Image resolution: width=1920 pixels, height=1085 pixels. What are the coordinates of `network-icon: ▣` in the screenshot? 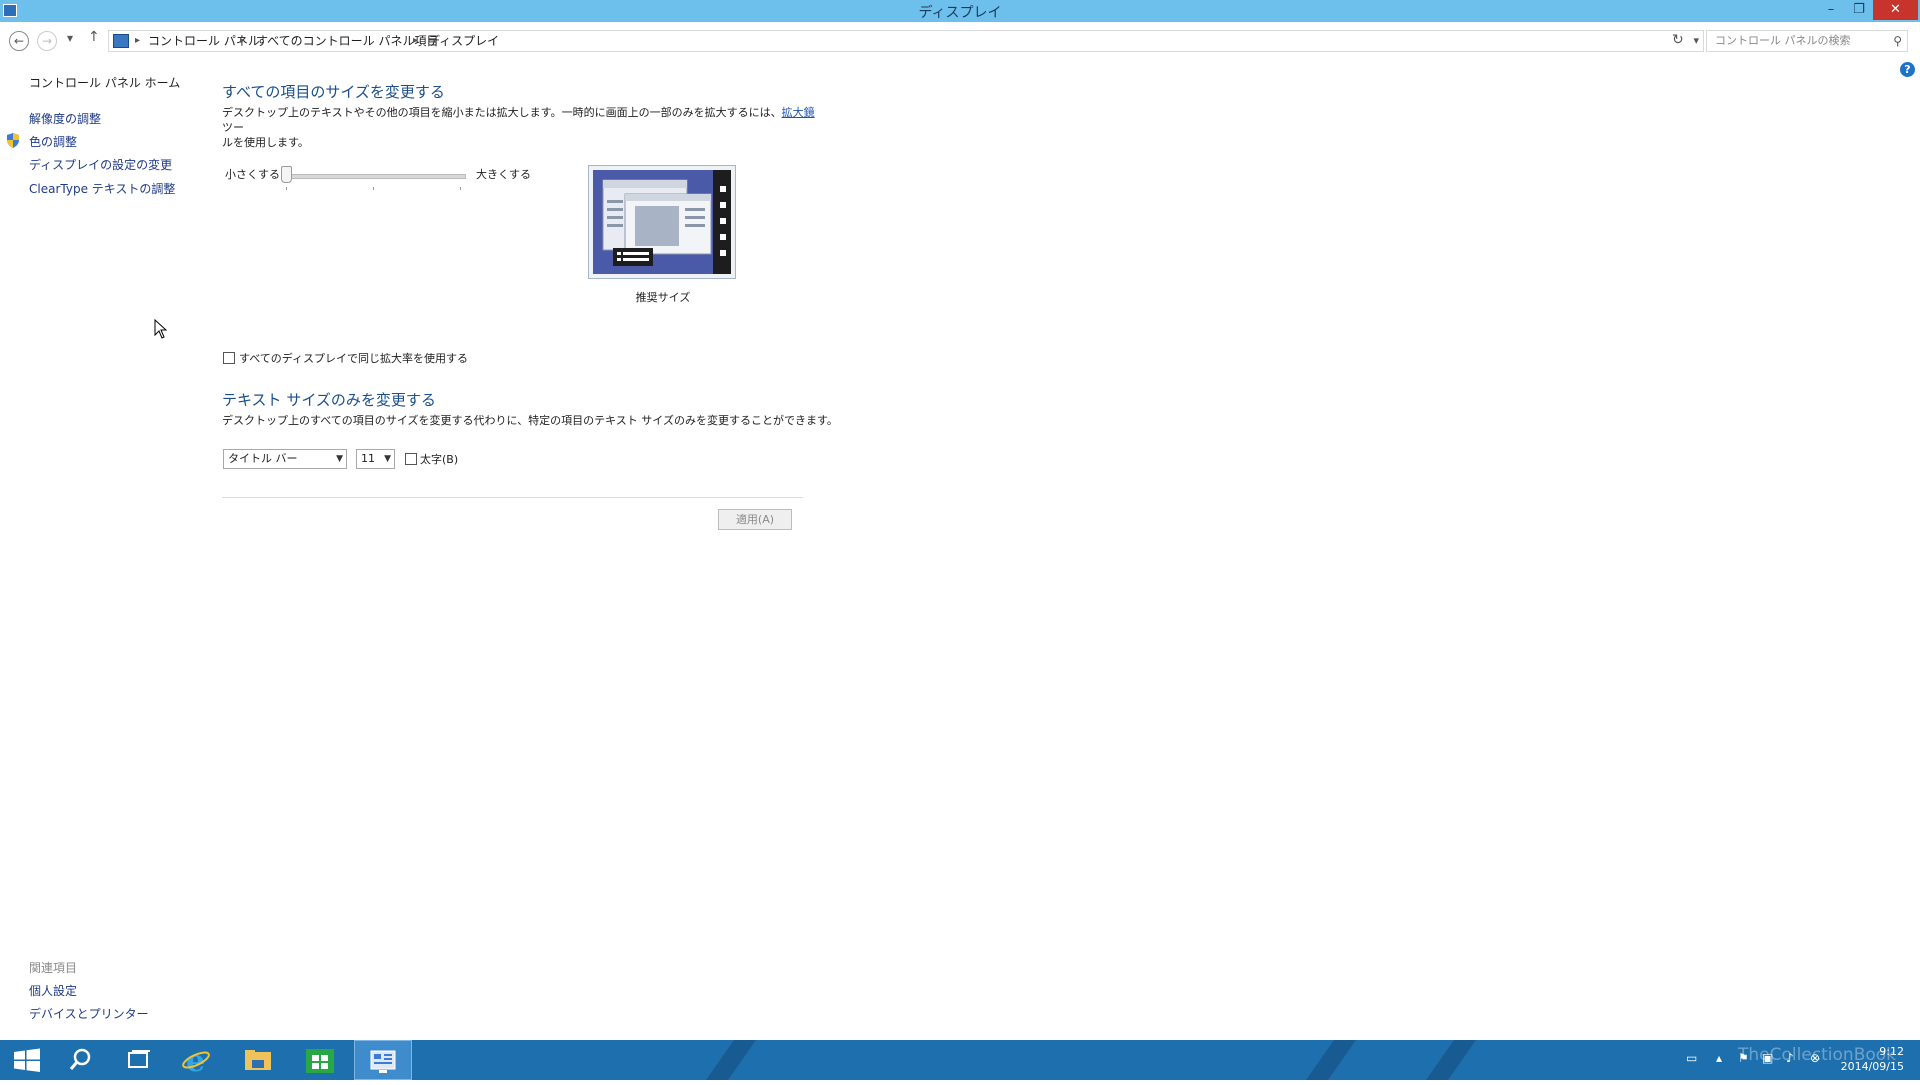 It's located at (1767, 1058).